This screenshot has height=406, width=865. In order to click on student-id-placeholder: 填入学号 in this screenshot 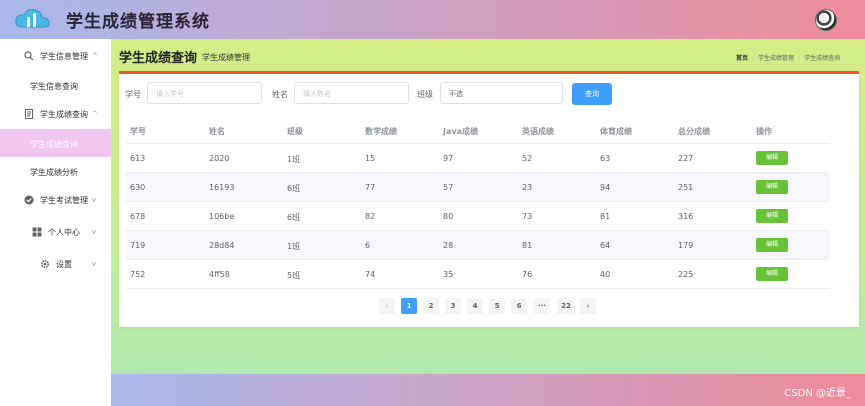, I will do `click(170, 94)`.